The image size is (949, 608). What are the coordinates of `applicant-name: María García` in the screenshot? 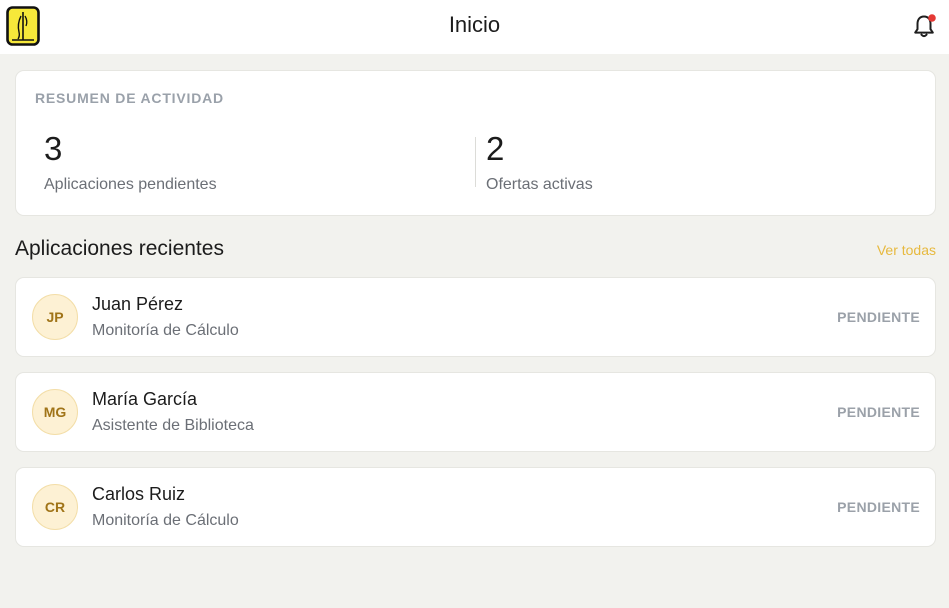 It's located at (145, 399).